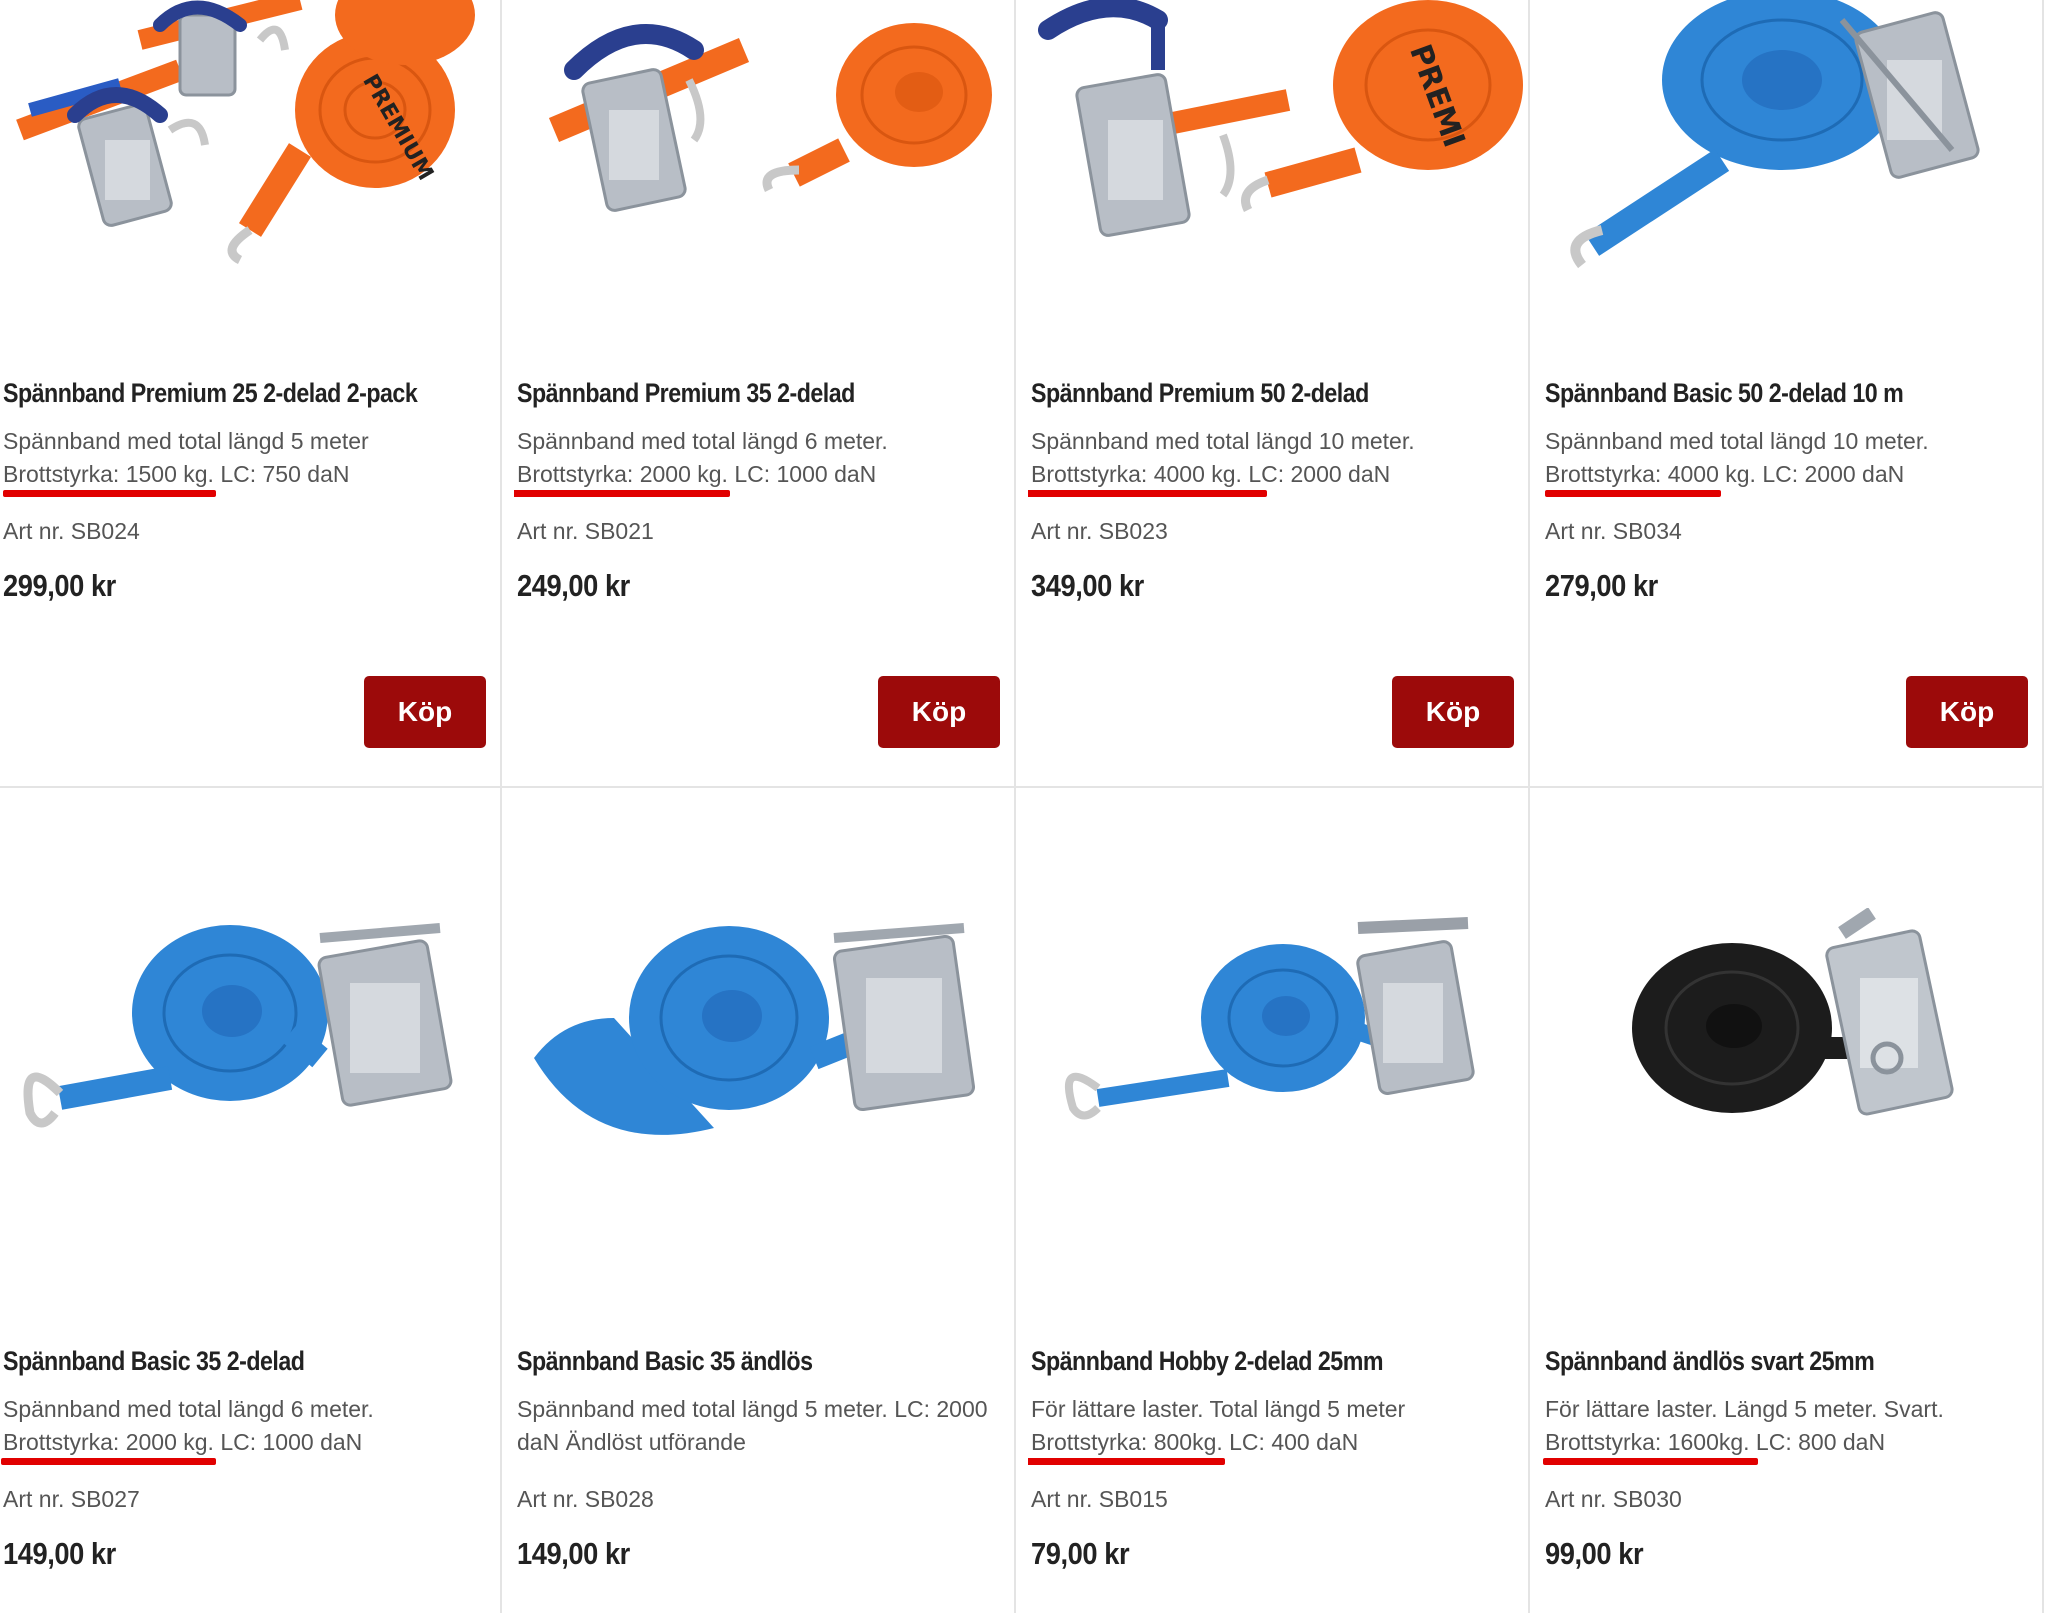 The image size is (2048, 1613). What do you see at coordinates (1218, 1409) in the screenshot?
I see `description-line: För lättare laster. Total längd 5 meter` at bounding box center [1218, 1409].